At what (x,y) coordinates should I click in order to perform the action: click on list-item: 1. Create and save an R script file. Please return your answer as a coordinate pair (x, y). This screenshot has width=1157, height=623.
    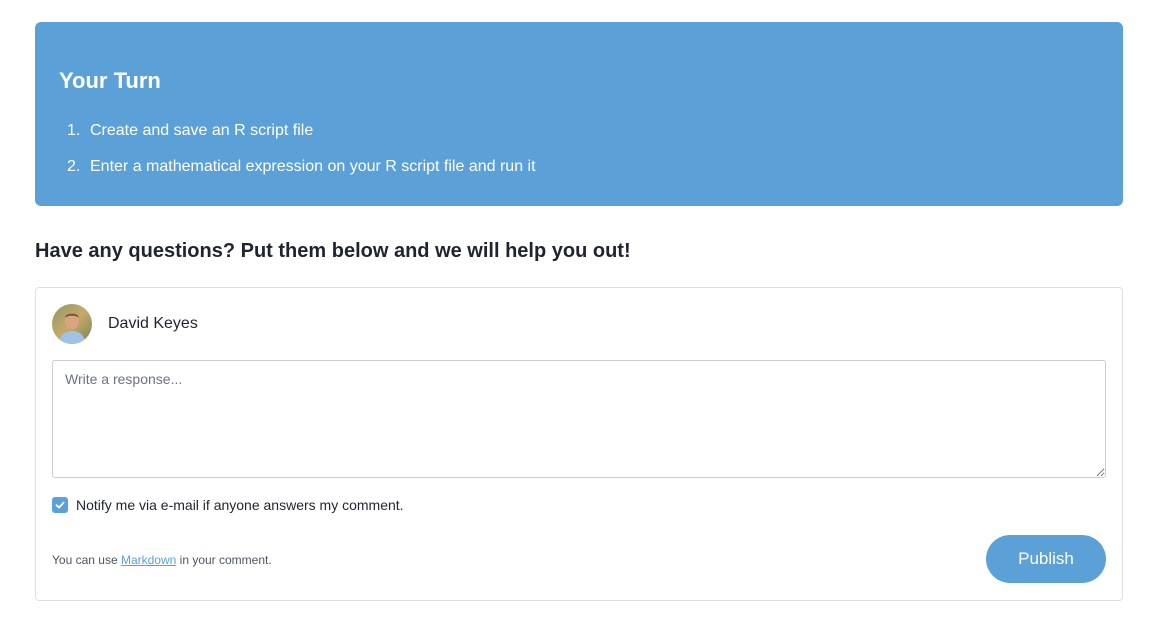
    Looking at the image, I should click on (297, 131).